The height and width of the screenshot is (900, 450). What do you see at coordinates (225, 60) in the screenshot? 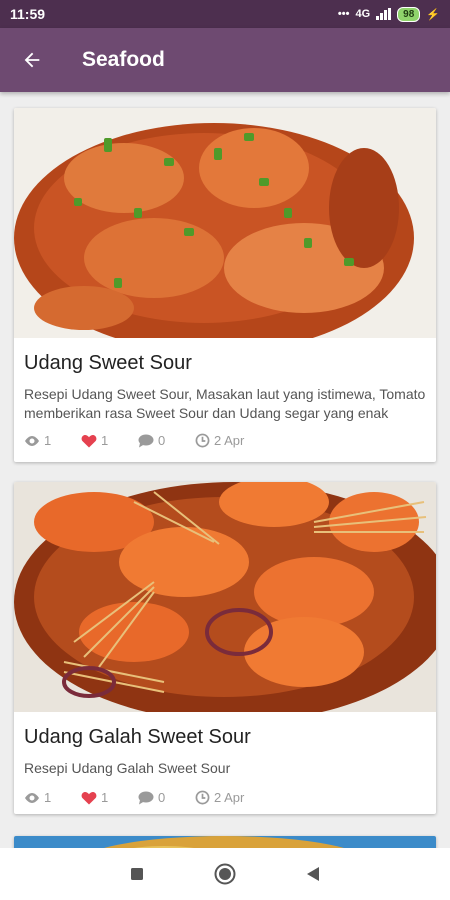
I see `app-bar: Seafood` at bounding box center [225, 60].